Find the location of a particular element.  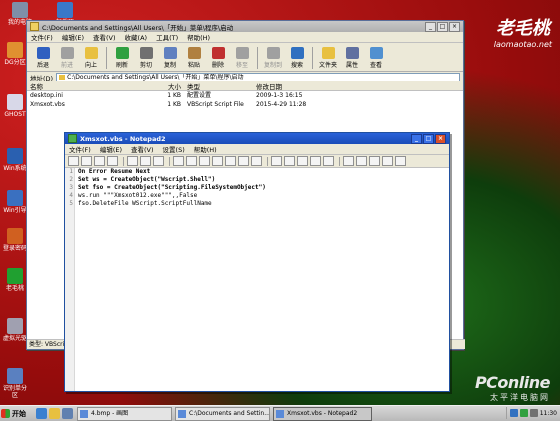

desktop-icon: 老毛桃 is located at coordinates (15, 280).